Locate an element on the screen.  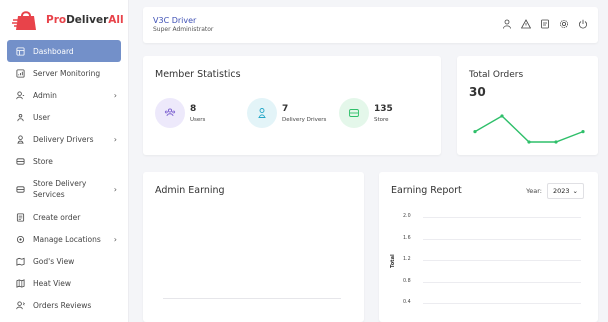
y-tick-label: 2.0 is located at coordinates (407, 216).